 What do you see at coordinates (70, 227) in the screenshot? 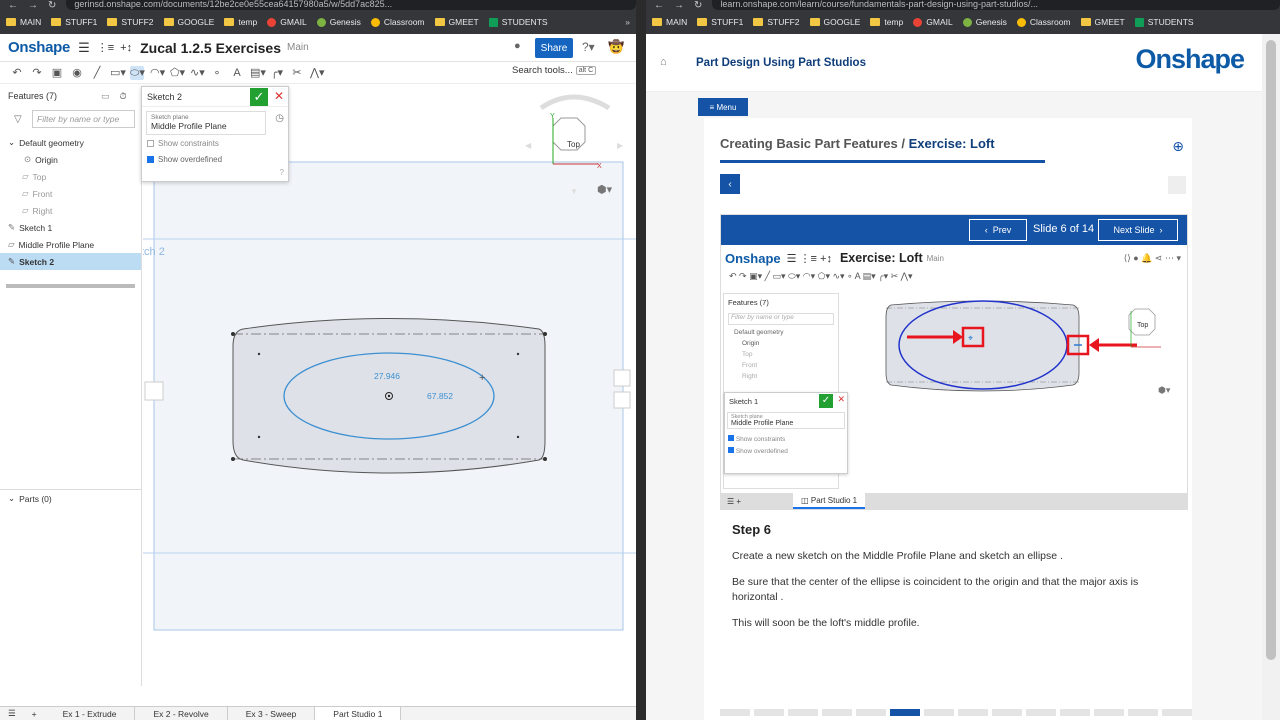
I see `feature-sketch-1: ✎ Sketch 1` at bounding box center [70, 227].